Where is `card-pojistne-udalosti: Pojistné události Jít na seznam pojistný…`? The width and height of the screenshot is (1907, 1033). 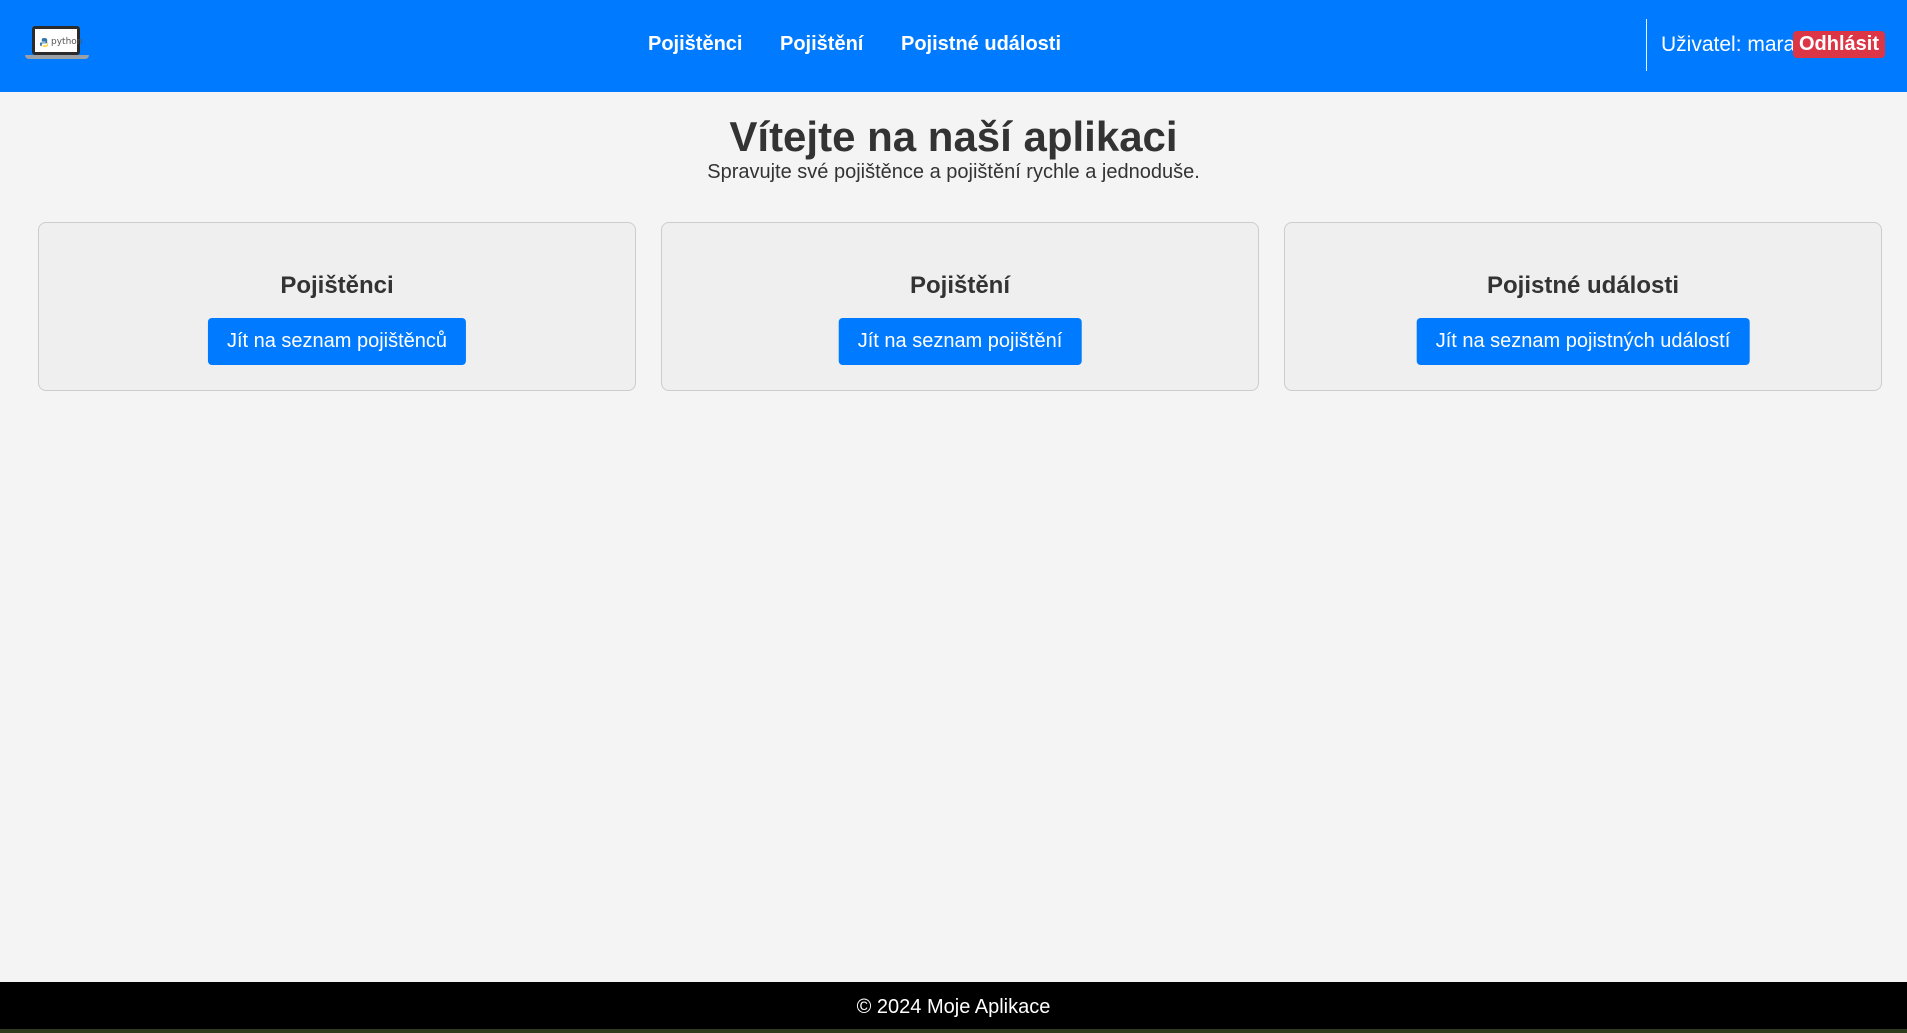
card-pojistne-udalosti: Pojistné události Jít na seznam pojistný… is located at coordinates (1583, 306).